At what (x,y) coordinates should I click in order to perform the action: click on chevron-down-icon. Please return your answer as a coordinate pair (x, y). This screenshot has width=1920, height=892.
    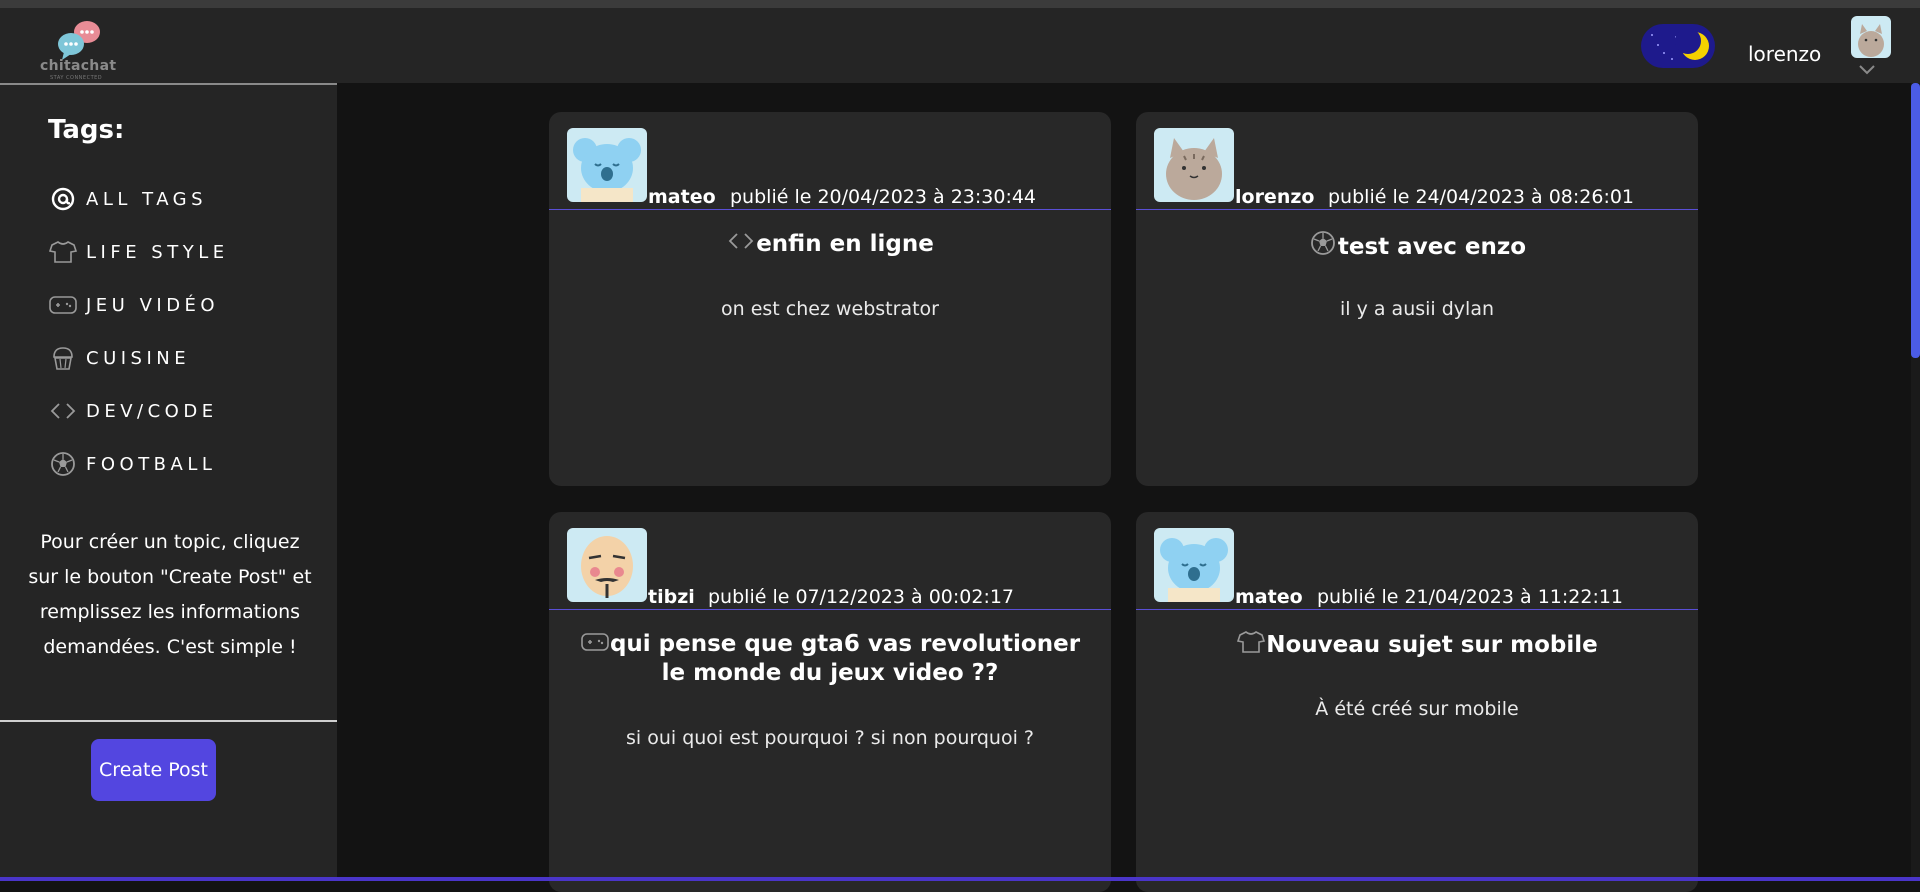
    Looking at the image, I should click on (1867, 70).